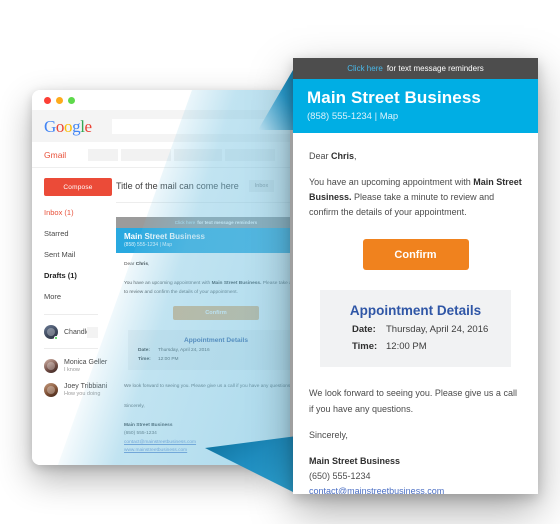 The width and height of the screenshot is (560, 524). Describe the element at coordinates (261, 186) in the screenshot. I see `mail-label-chip: Inbox` at that location.